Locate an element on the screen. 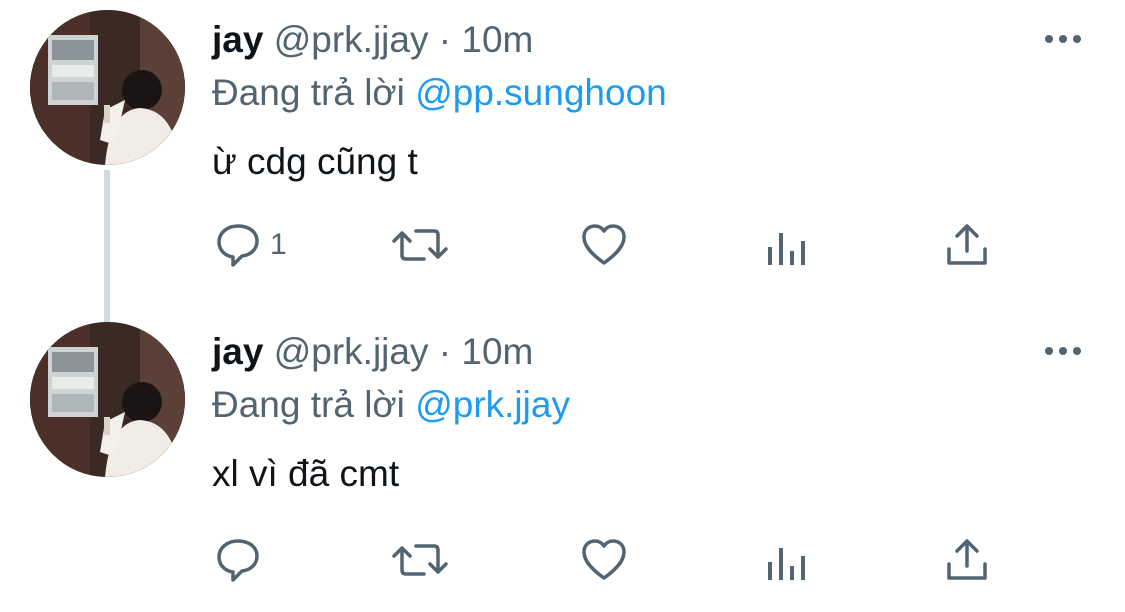  tweet-actions is located at coordinates (562, 560).